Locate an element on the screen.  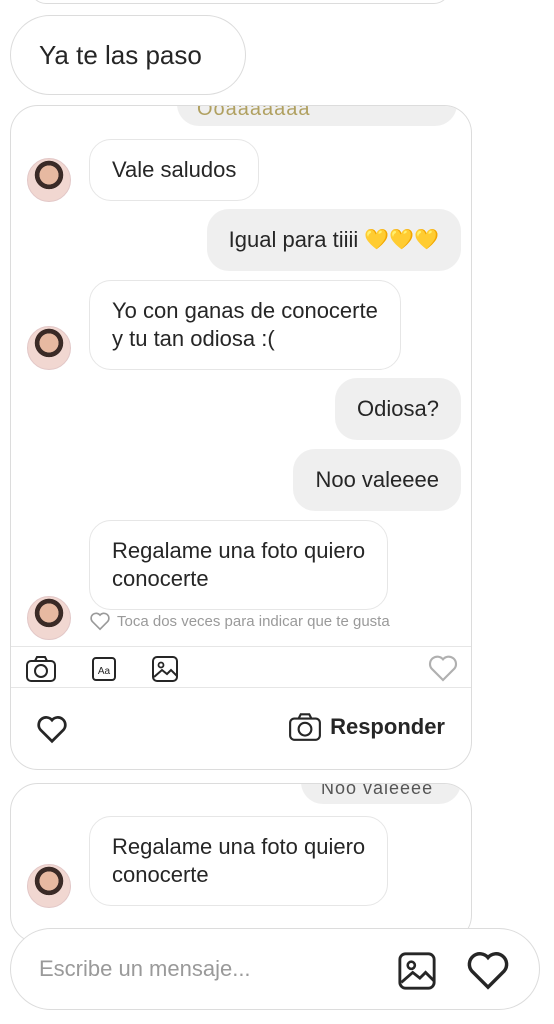
like-hint: Toca dos veces para indicar que te gusta is located at coordinates (239, 621).